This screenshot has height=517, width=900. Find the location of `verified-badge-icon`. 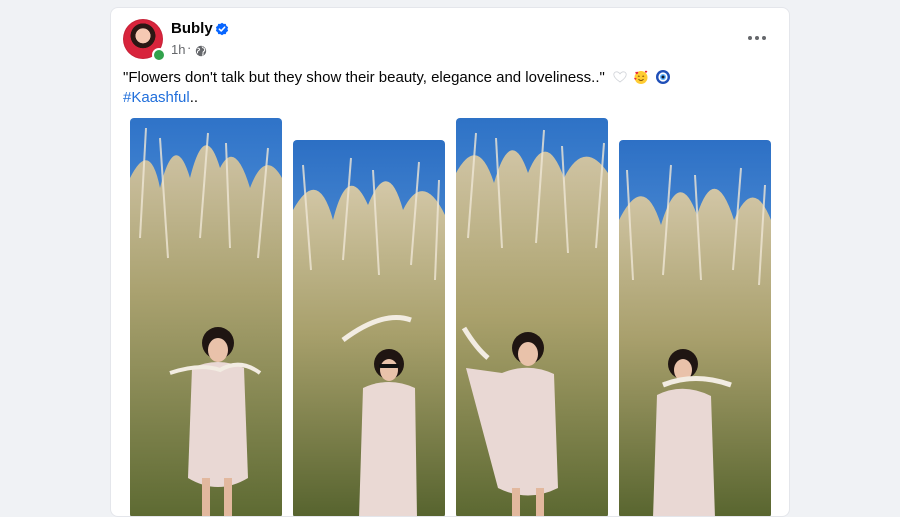

verified-badge-icon is located at coordinates (222, 29).